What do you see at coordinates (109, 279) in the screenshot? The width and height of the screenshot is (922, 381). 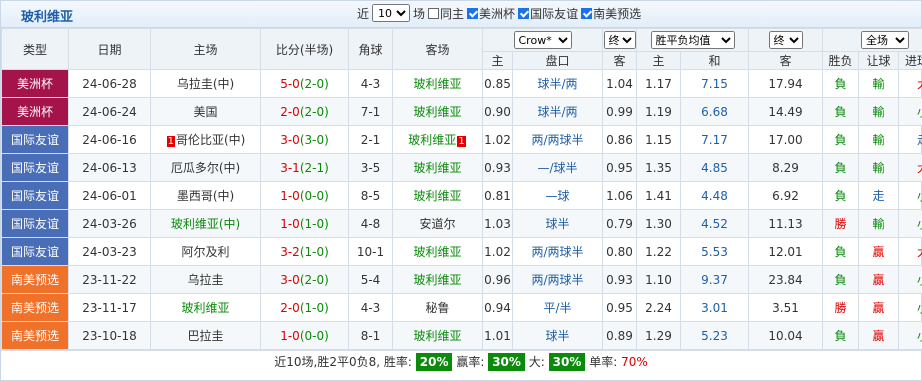 I see `match-date: 23-11-22` at bounding box center [109, 279].